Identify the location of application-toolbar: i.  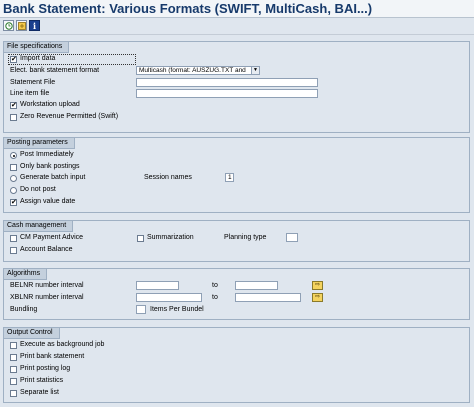
(237, 26).